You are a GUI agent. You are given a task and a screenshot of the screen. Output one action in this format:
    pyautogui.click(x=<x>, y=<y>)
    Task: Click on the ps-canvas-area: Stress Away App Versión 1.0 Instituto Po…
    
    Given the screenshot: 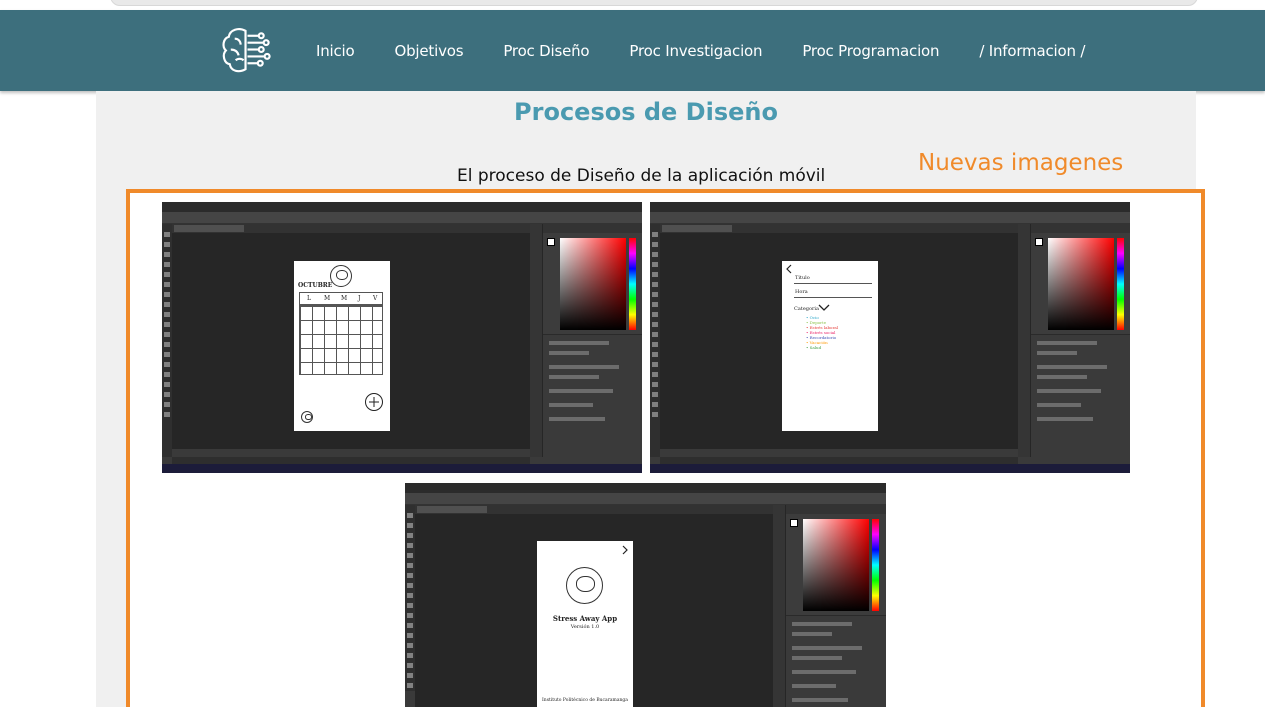 What is the action you would take?
    pyautogui.click(x=594, y=610)
    